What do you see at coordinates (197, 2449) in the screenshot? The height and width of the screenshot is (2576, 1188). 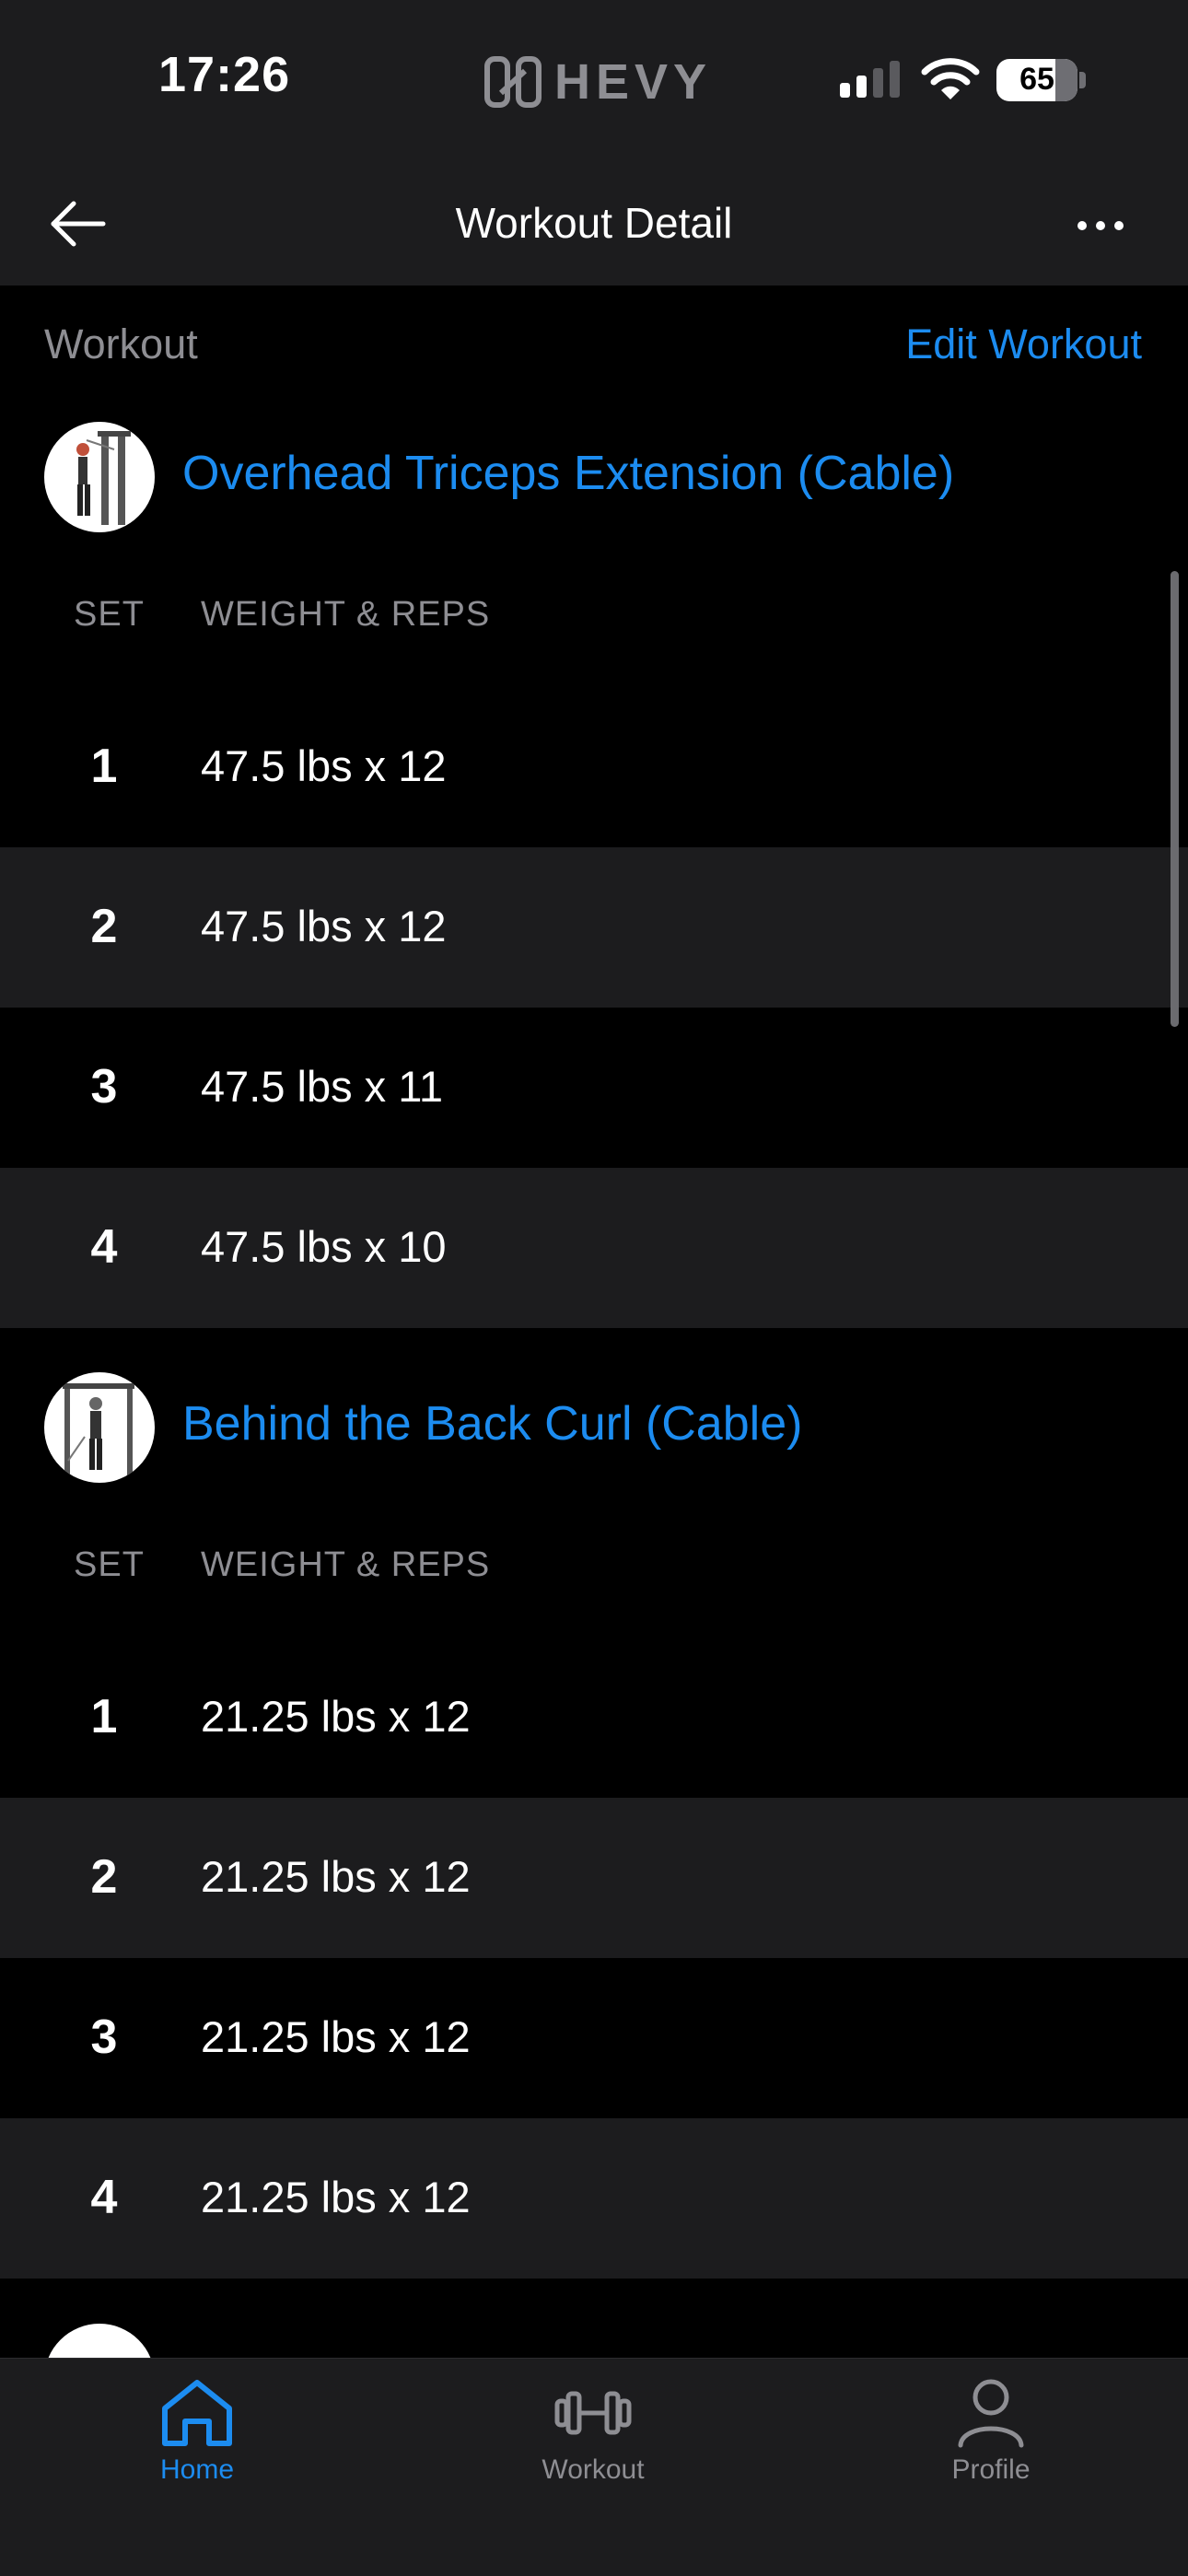 I see `tab-home: Home` at bounding box center [197, 2449].